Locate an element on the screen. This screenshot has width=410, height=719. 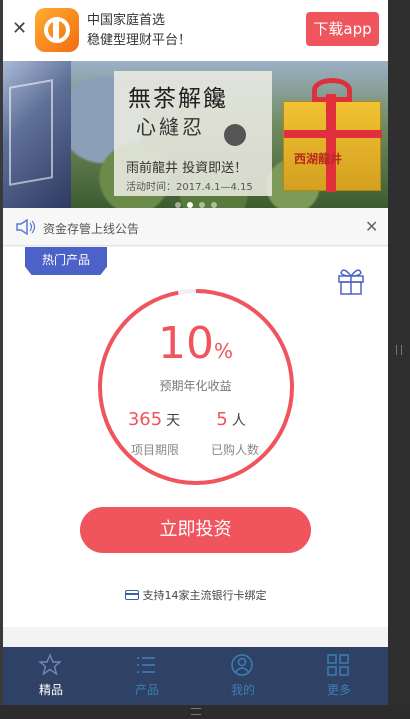
tea-box-label: 西湖龍井 is located at coordinates (318, 159).